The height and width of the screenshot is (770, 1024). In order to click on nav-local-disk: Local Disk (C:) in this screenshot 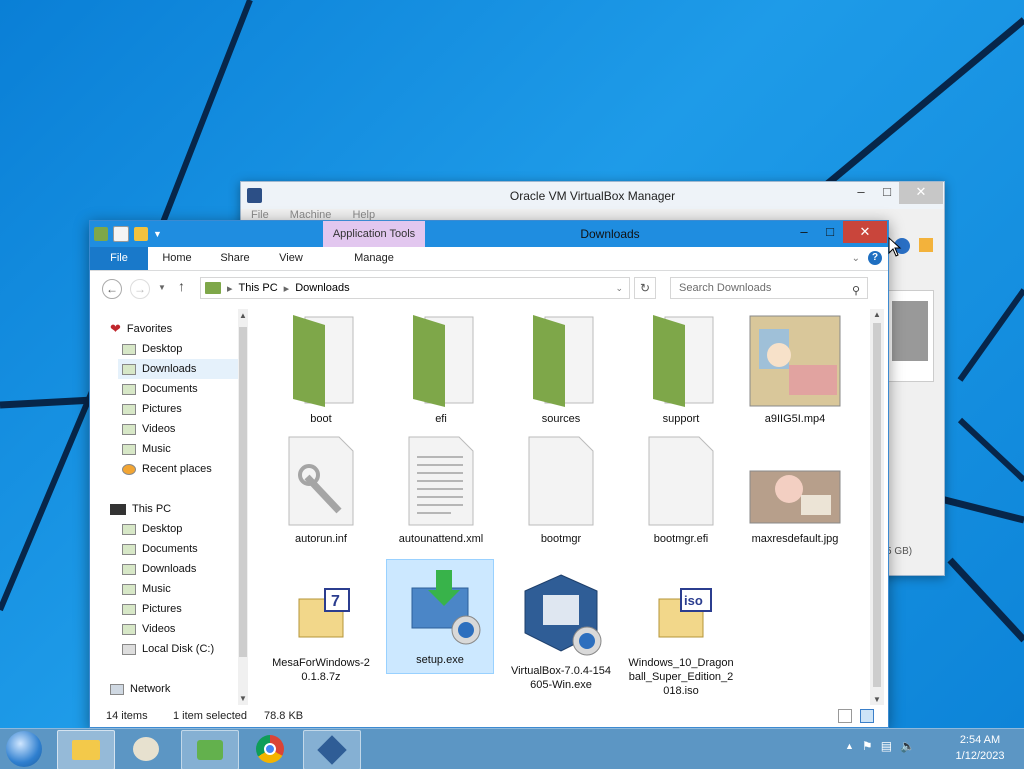, I will do `click(168, 649)`.